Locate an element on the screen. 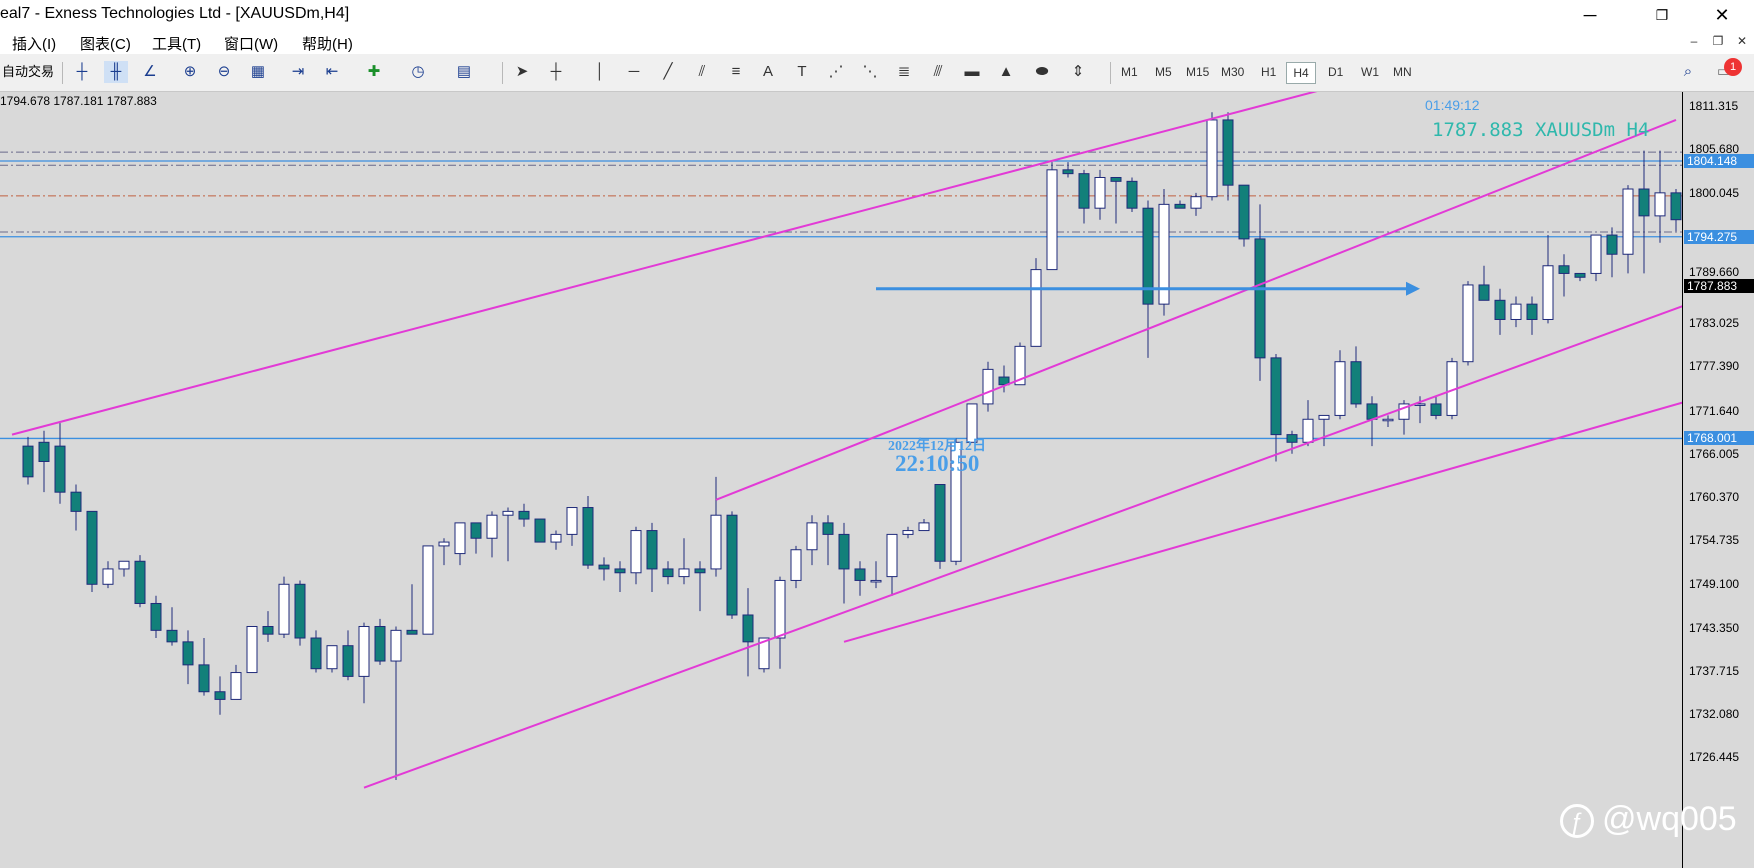  timeframe-mn: MN is located at coordinates (1402, 72).